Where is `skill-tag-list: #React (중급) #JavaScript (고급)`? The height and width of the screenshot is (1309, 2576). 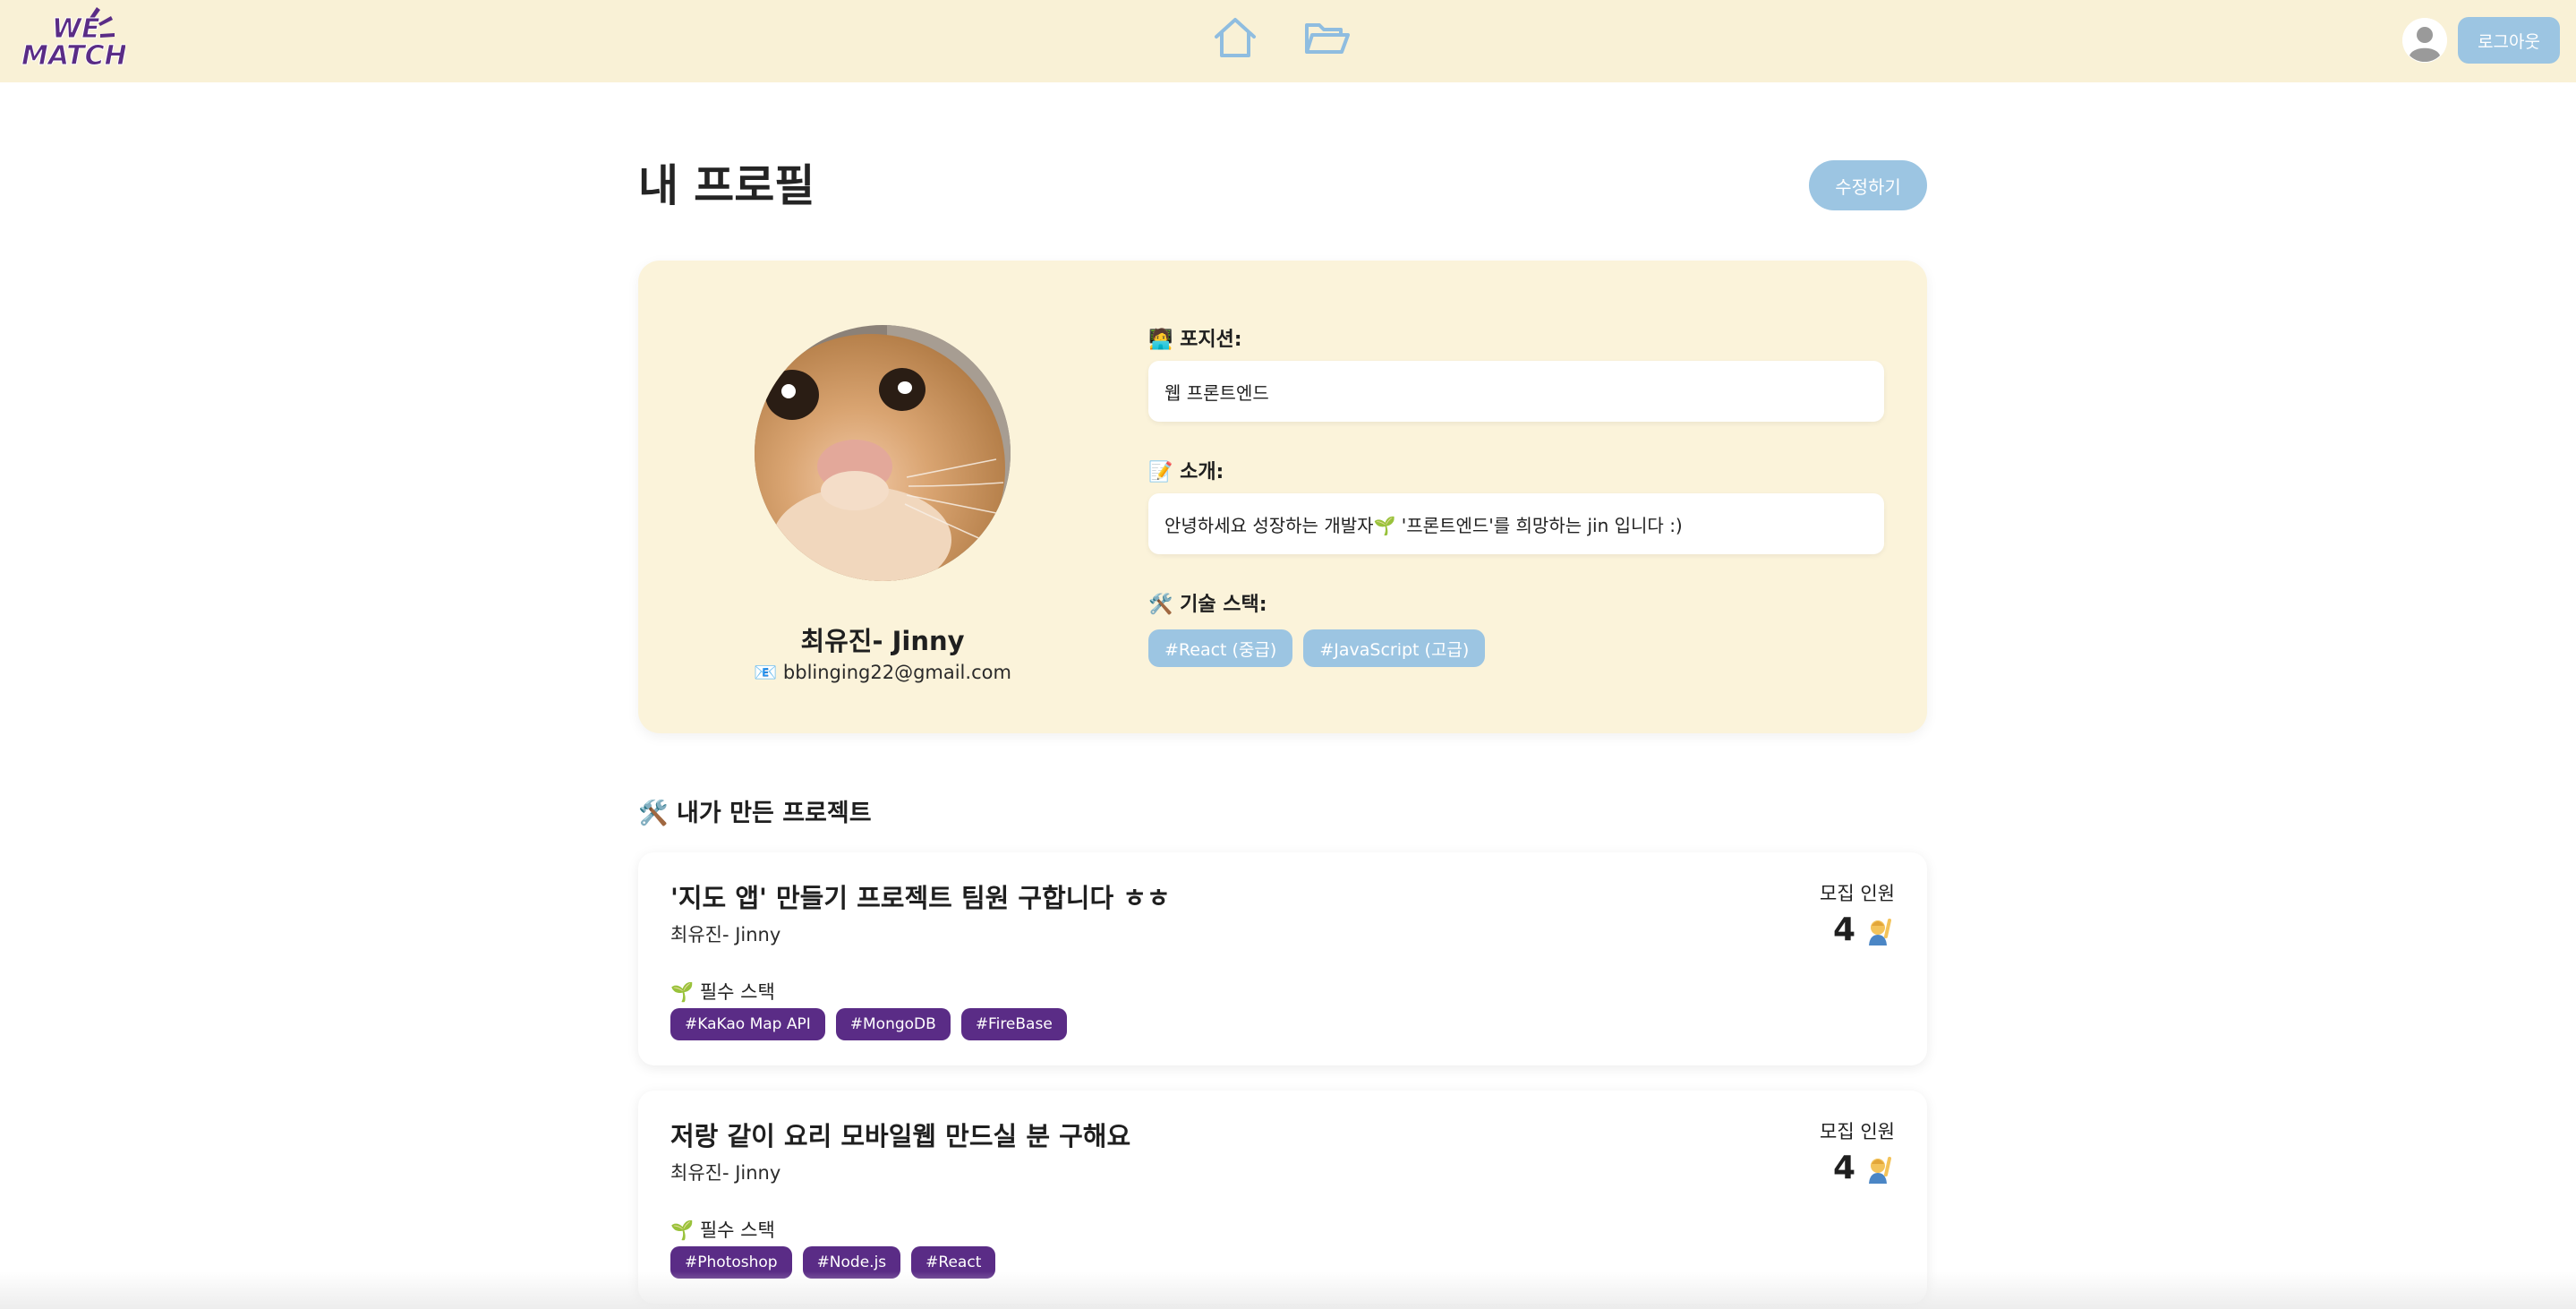 skill-tag-list: #React (중급) #JavaScript (고급) is located at coordinates (1317, 648).